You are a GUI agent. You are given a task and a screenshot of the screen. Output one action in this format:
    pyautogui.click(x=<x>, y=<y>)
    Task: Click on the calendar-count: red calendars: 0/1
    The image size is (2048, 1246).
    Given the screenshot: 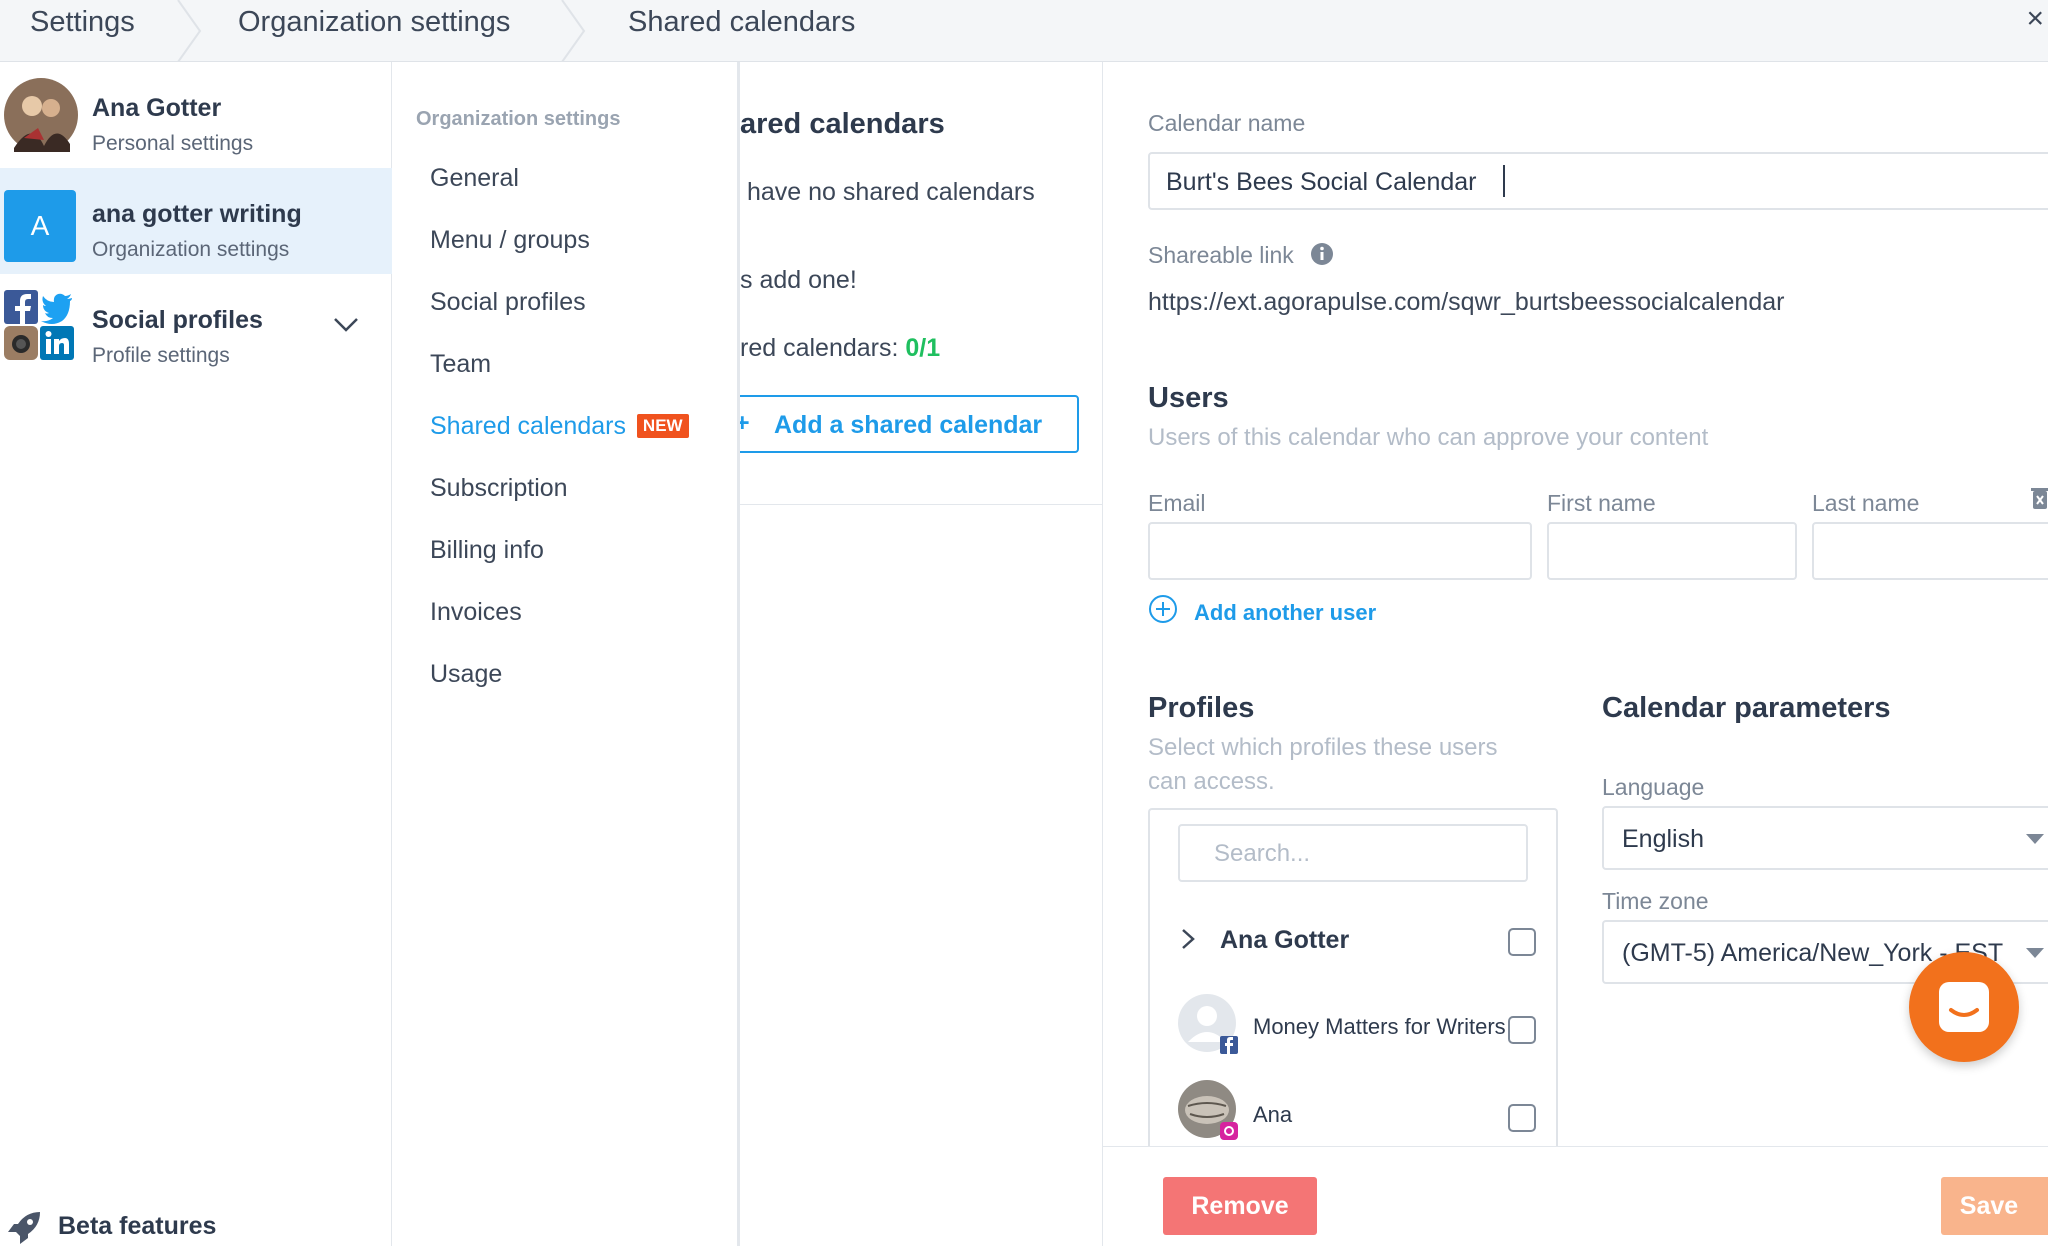 What is the action you would take?
    pyautogui.click(x=840, y=348)
    